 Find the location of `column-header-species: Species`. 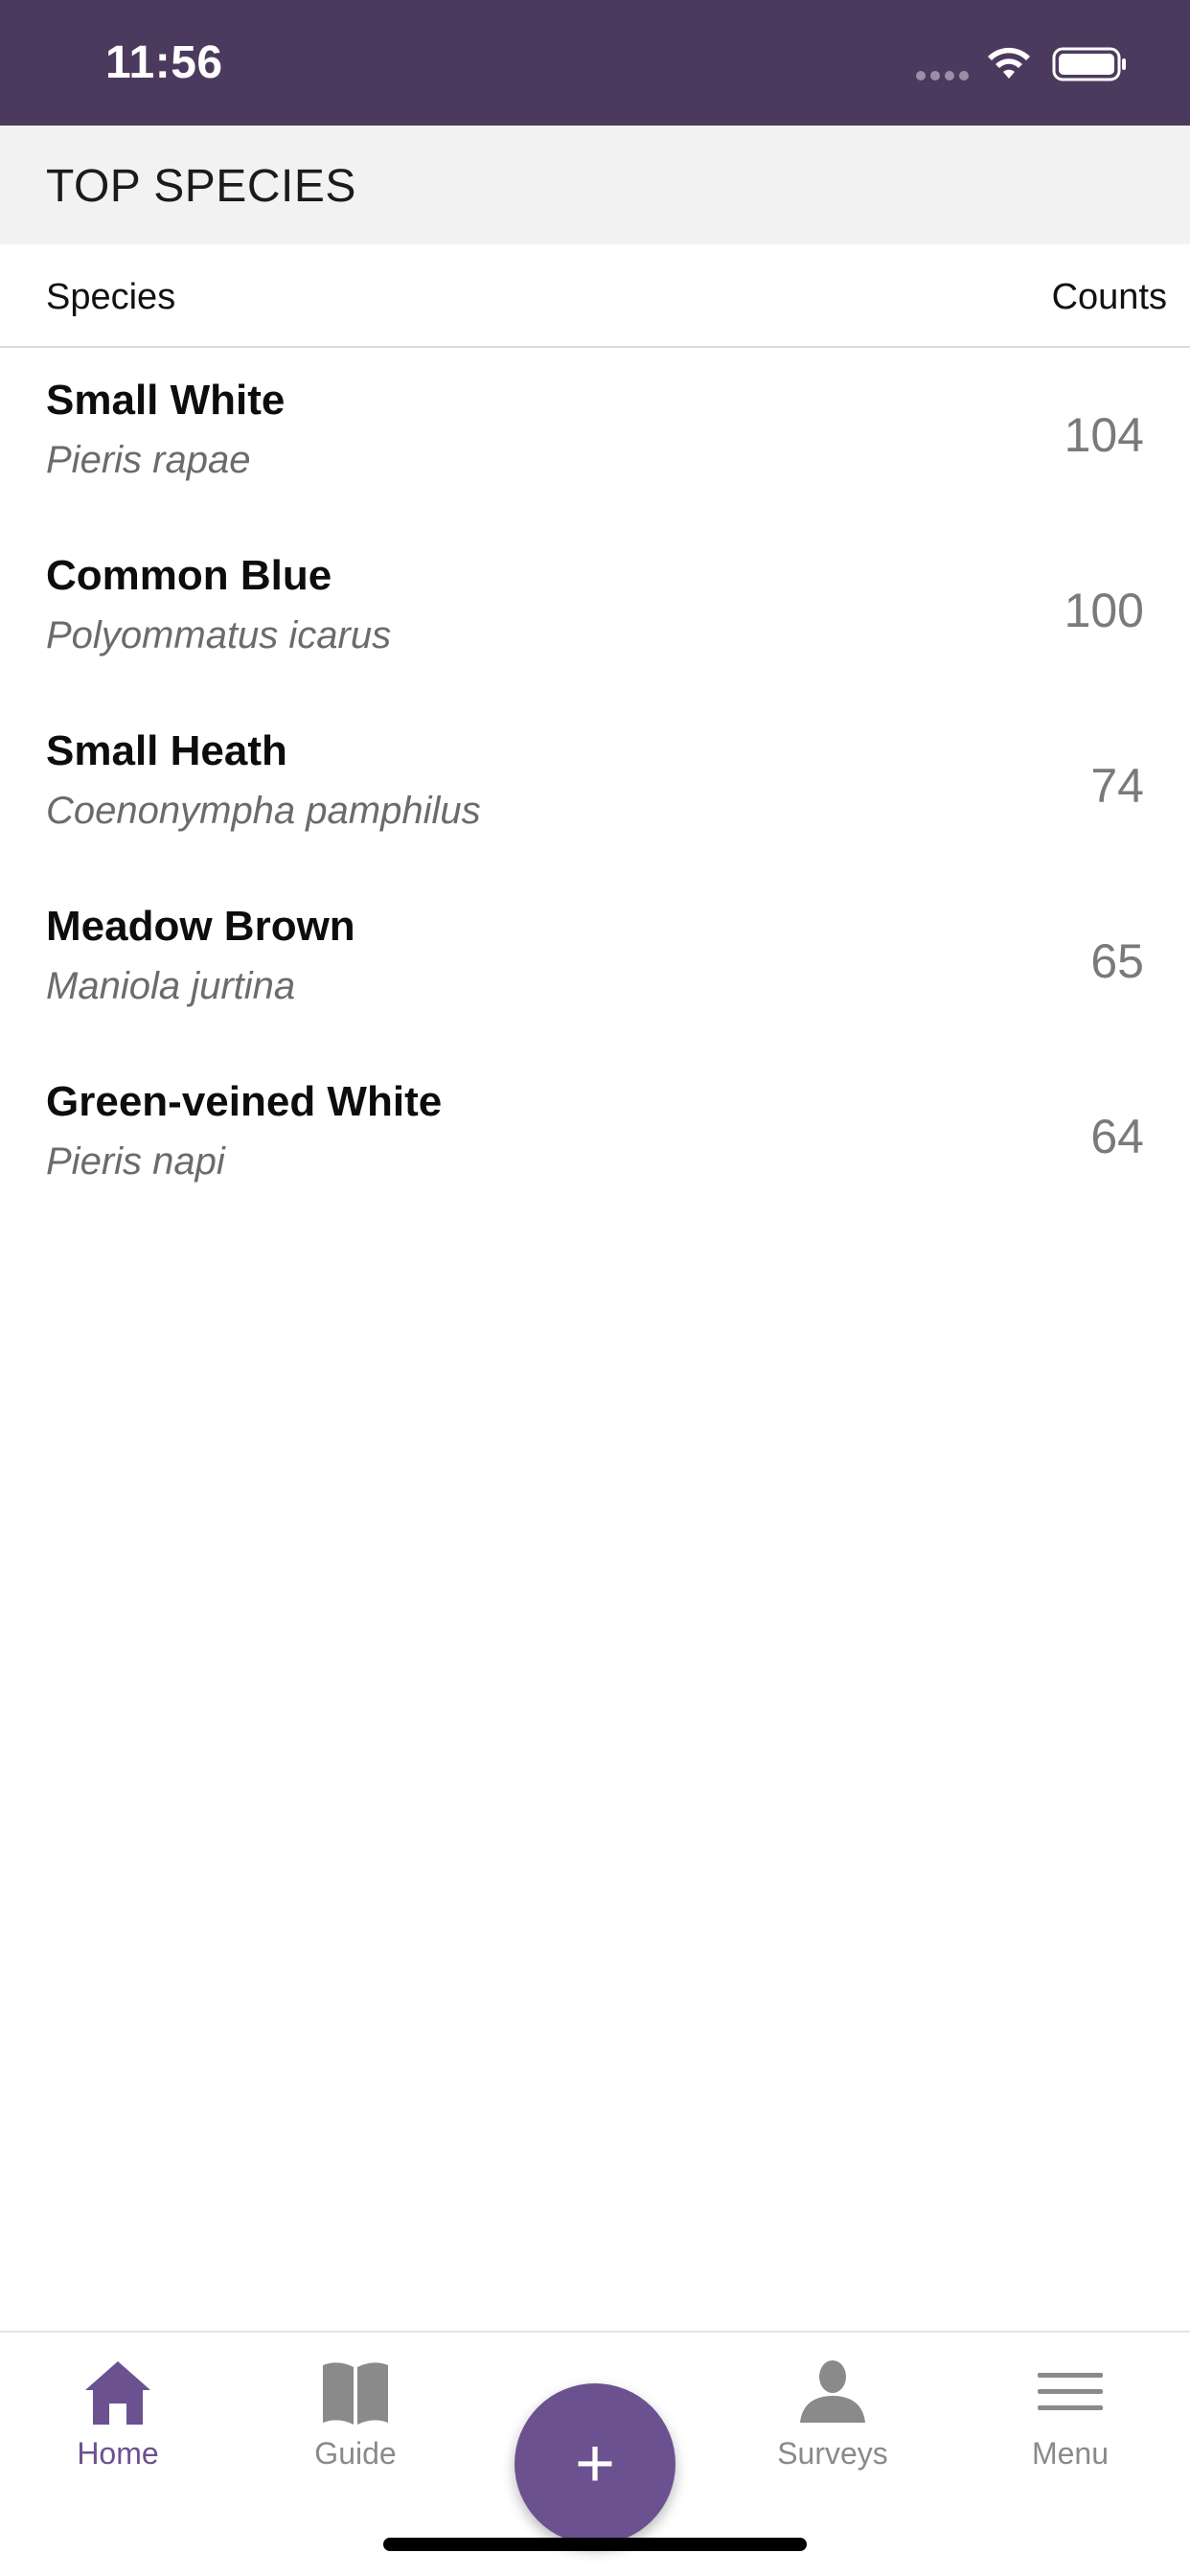

column-header-species: Species is located at coordinates (111, 297).